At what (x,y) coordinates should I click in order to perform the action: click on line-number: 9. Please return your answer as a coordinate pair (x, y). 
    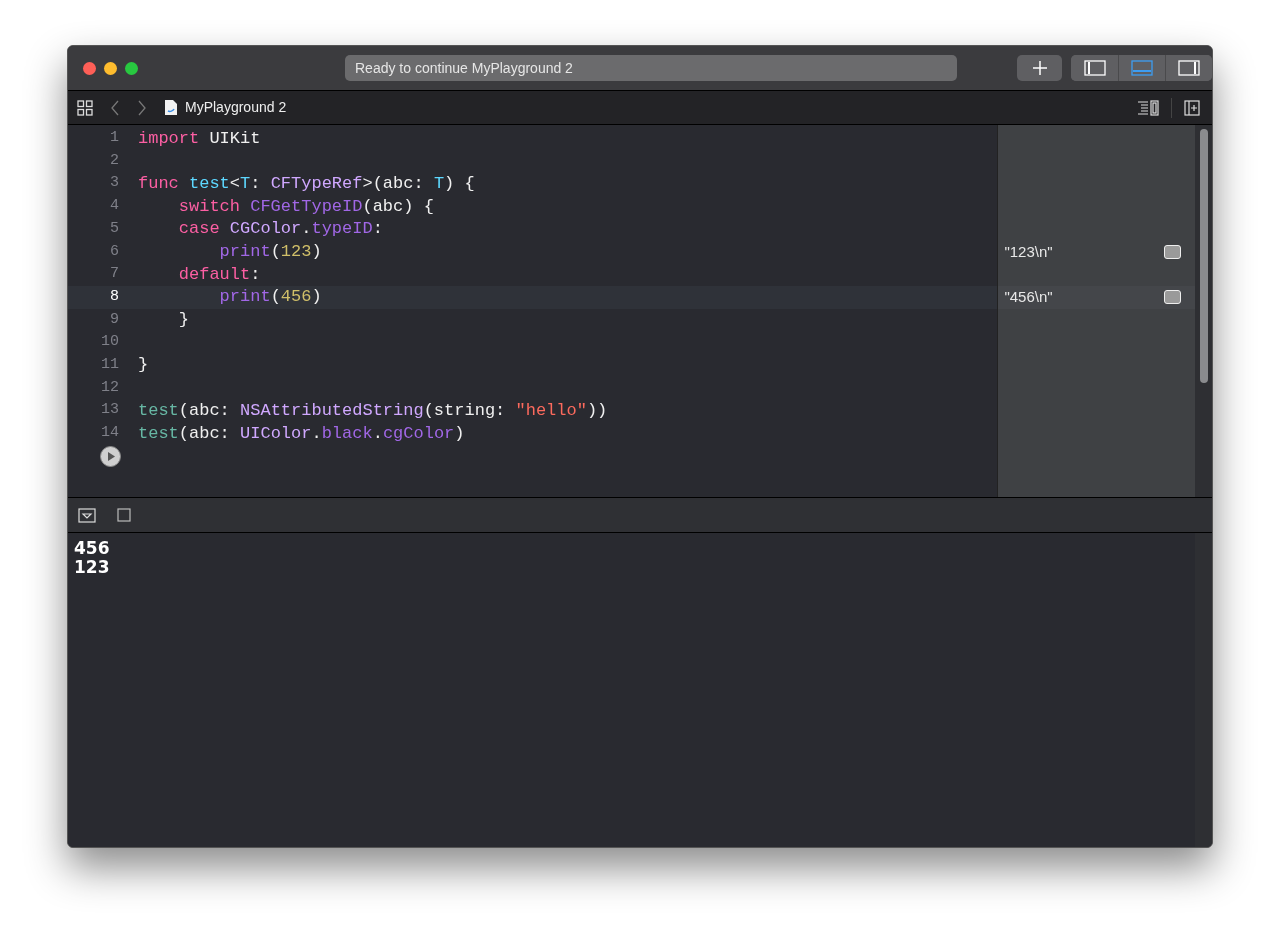
    Looking at the image, I should click on (114, 319).